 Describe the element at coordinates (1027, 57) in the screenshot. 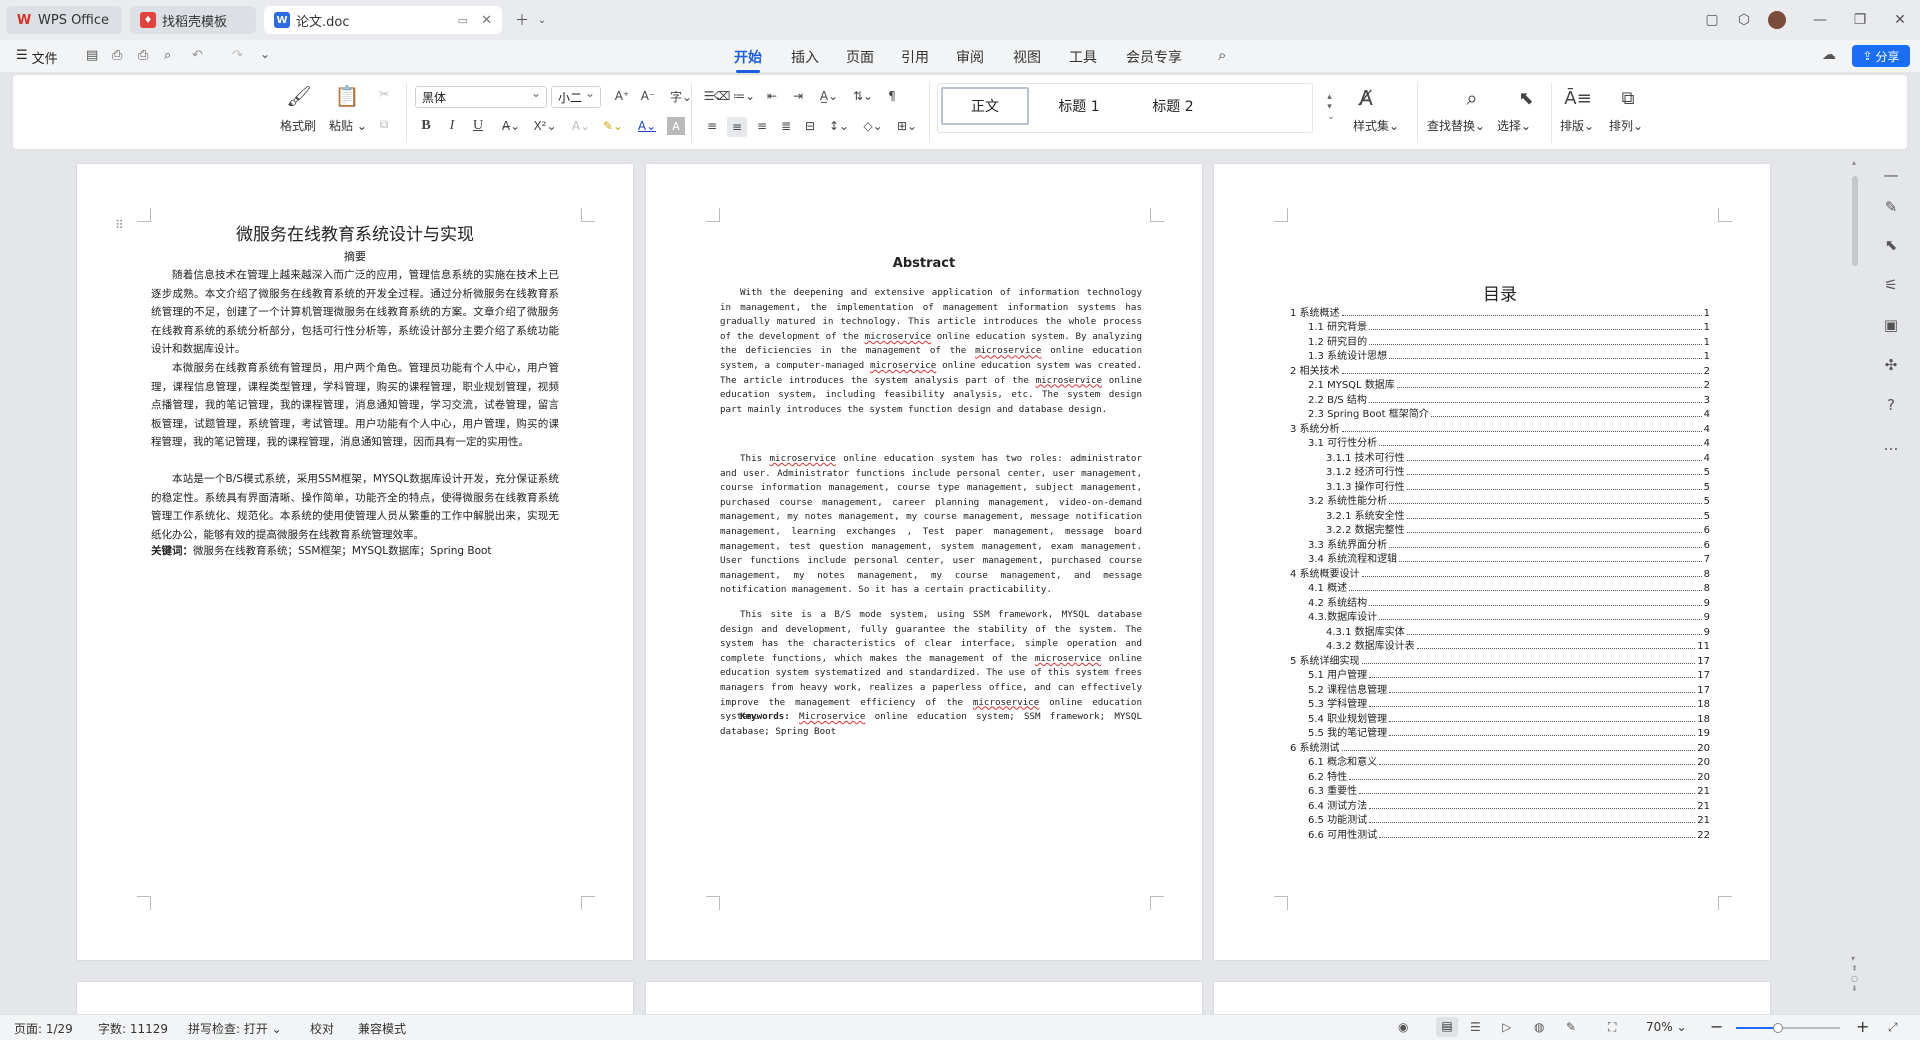

I see `menu-view: 视图` at that location.